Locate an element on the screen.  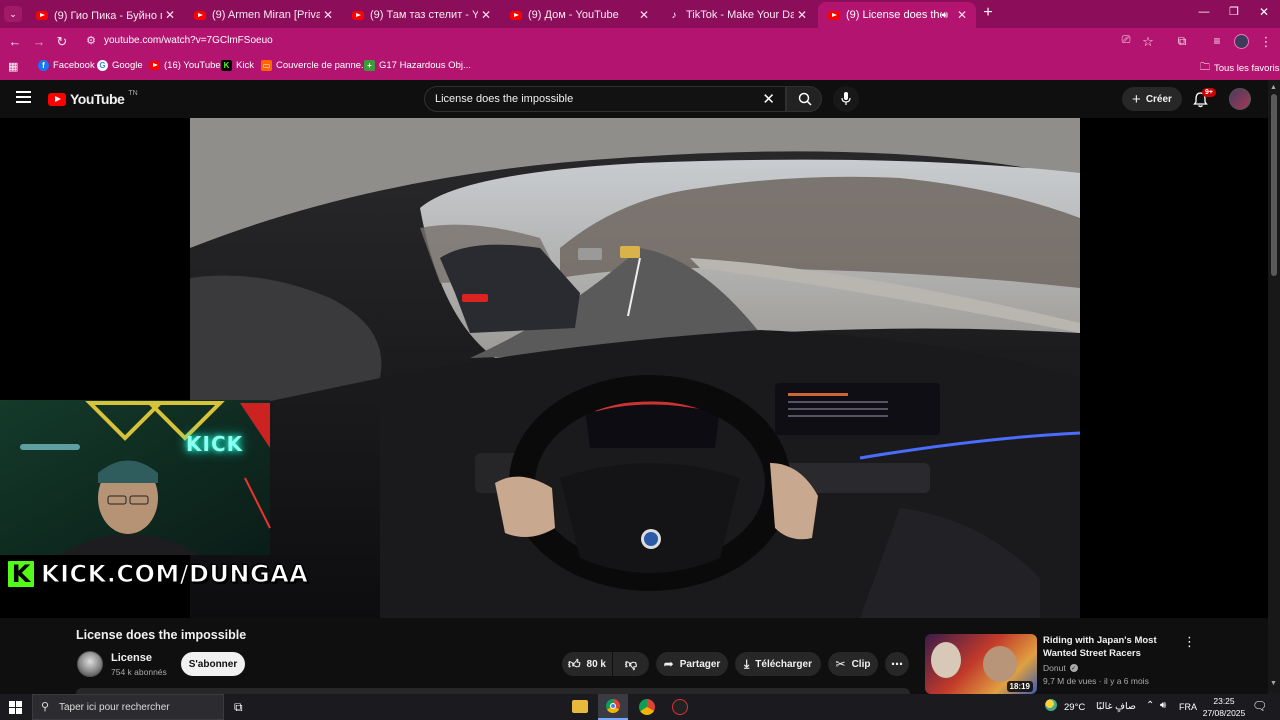
search-input: License does the impossible ✕ is located at coordinates (605, 99).